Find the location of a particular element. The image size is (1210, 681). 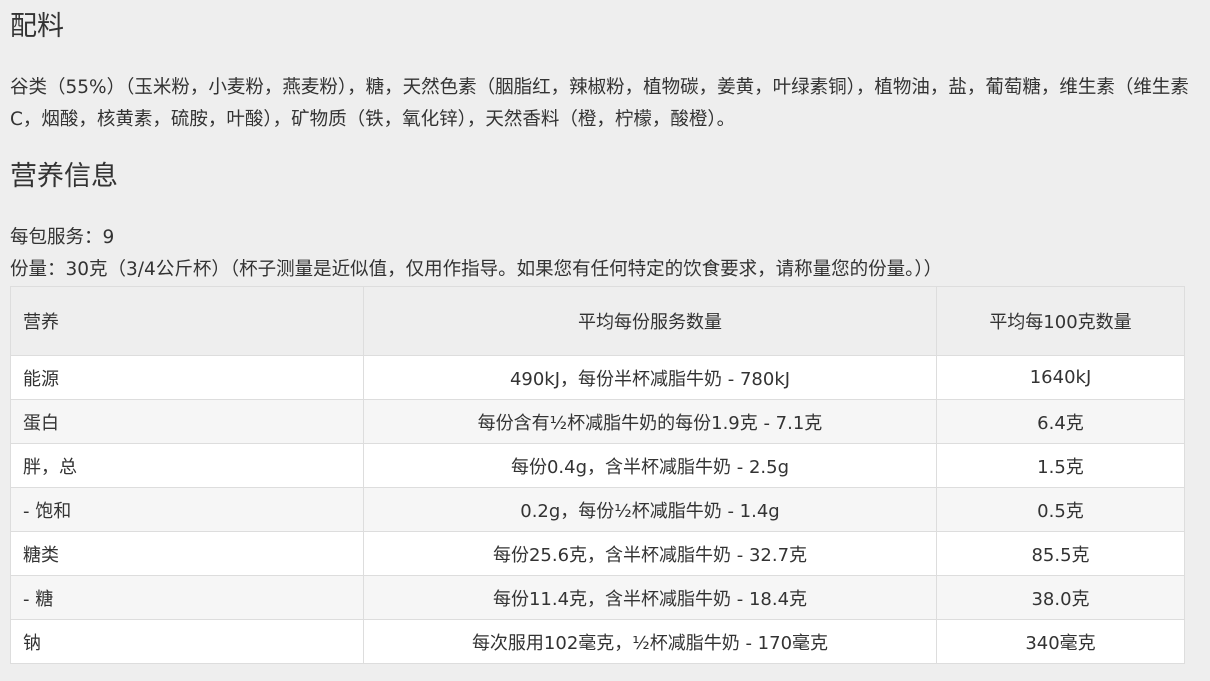

per-serving-value: 每份含有½杯减脂牛奶的每份1.9克 - 7.1克 is located at coordinates (650, 421).